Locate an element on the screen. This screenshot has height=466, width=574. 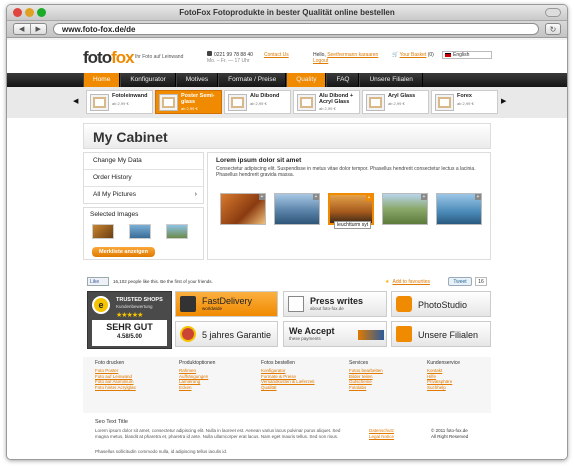
basket: 🛒 Your Basket (0) is located at coordinates (413, 55).